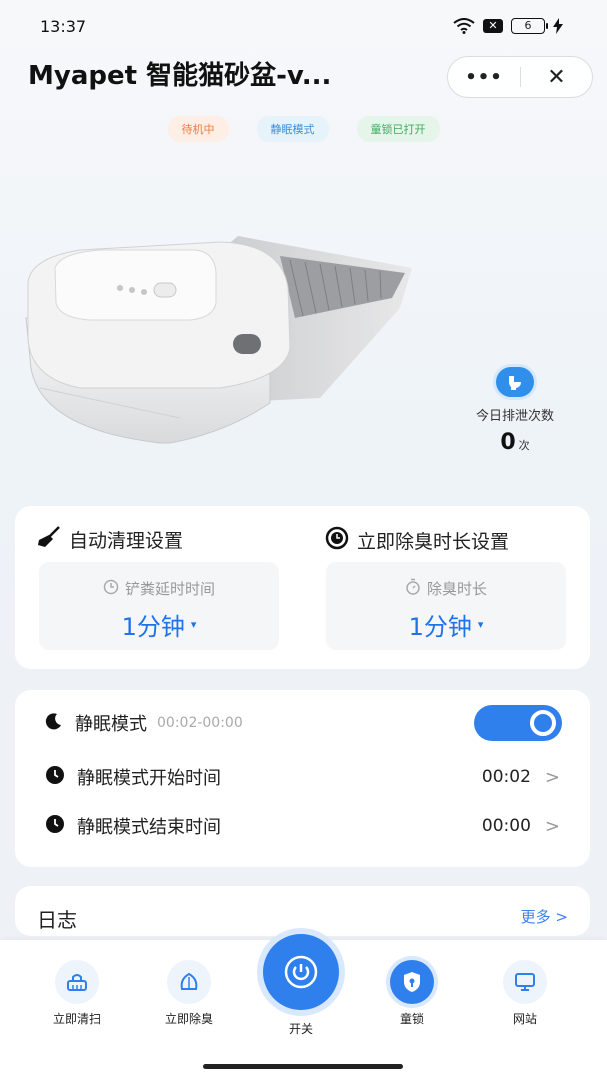 This screenshot has height=1080, width=607. Describe the element at coordinates (159, 606) in the screenshot. I see `scoop-delay-selector: 铲粪延时时间 1分钟 ▾` at that location.